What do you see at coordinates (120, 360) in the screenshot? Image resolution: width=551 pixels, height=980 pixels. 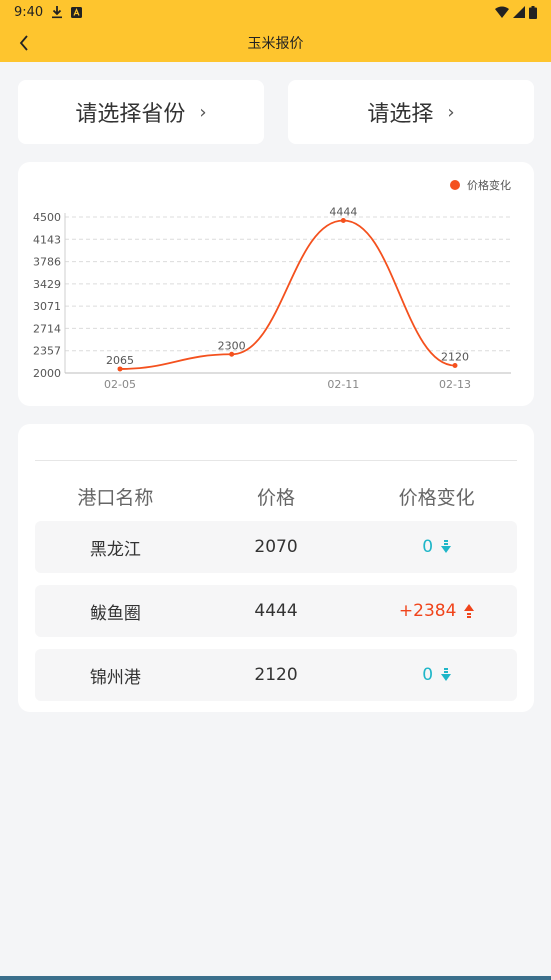 I see `data-label: 2065` at bounding box center [120, 360].